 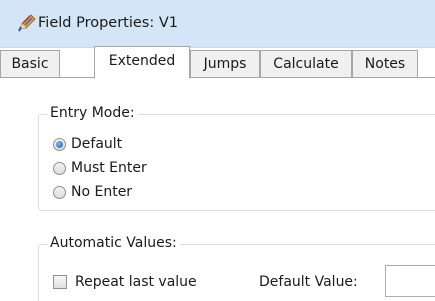 What do you see at coordinates (59, 192) in the screenshot?
I see `radio-no-enter-button` at bounding box center [59, 192].